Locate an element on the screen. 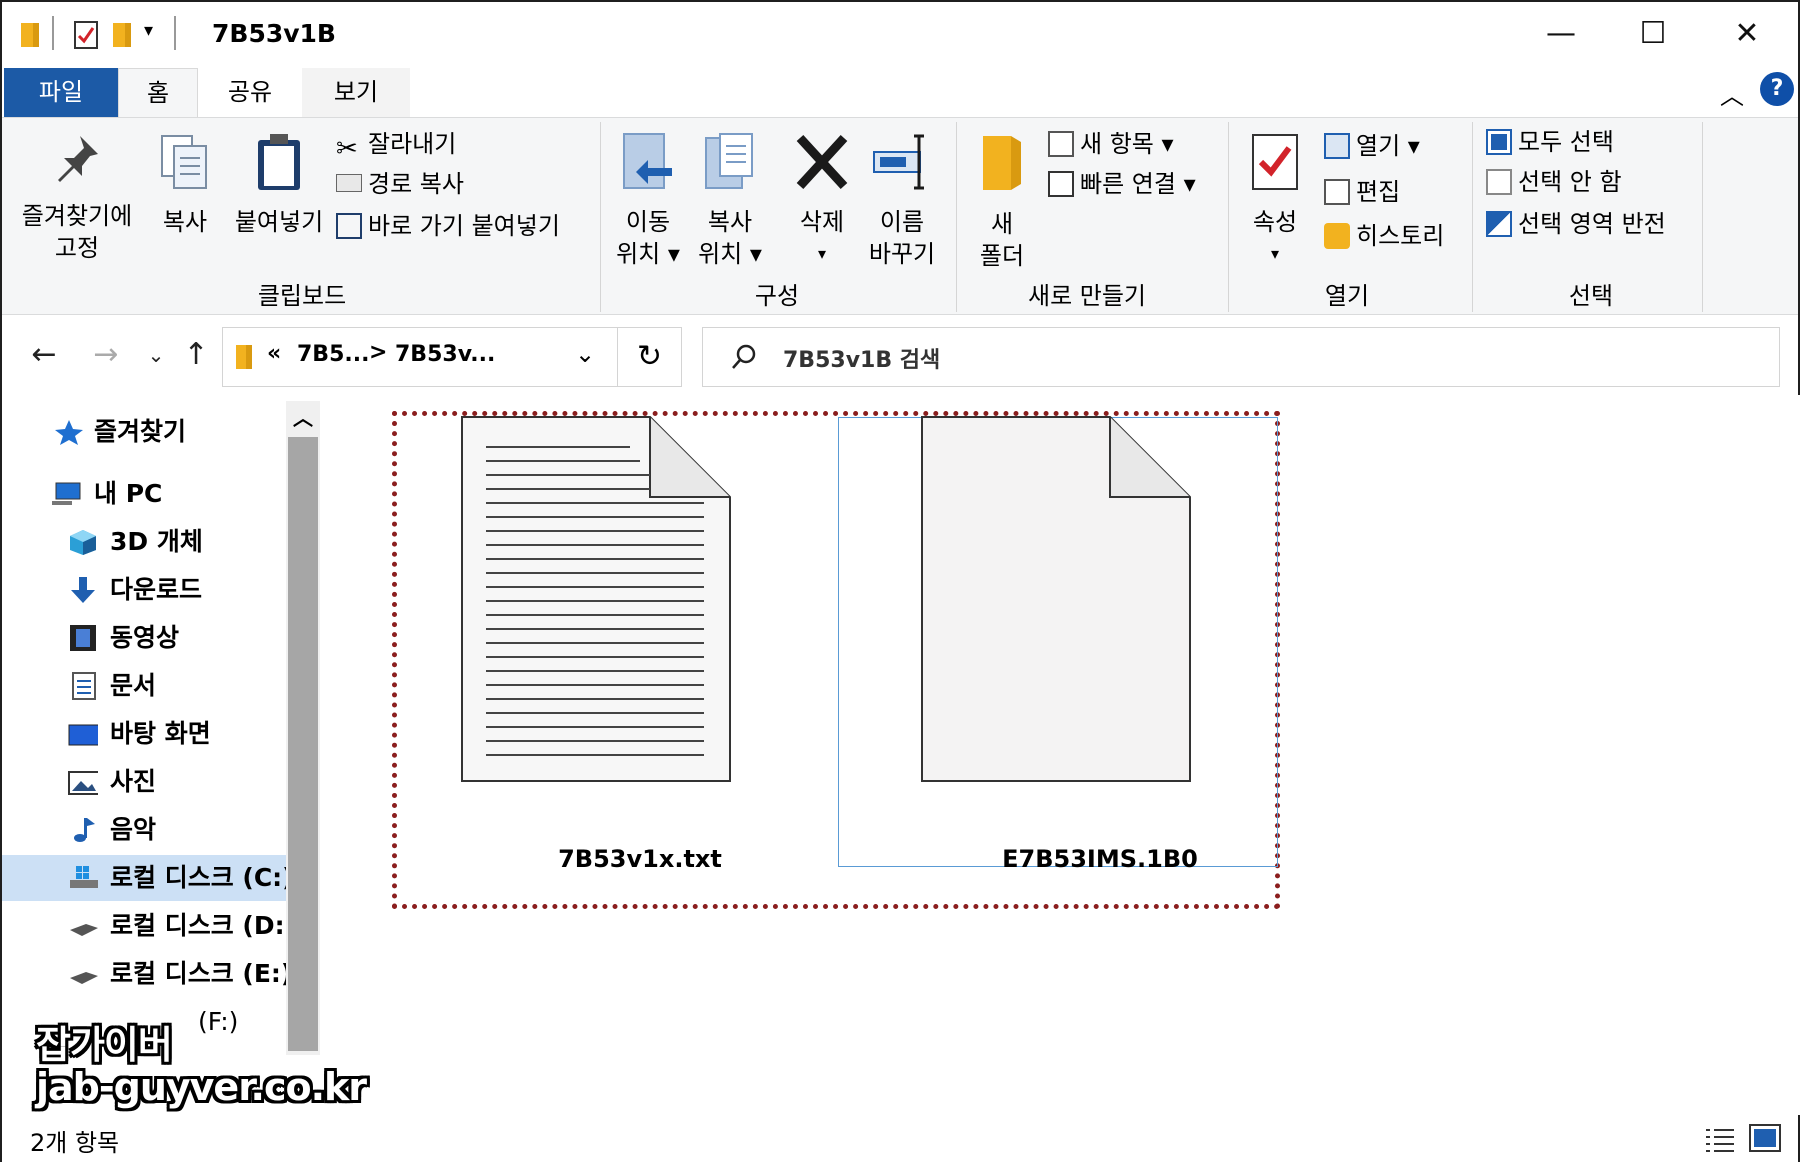 The width and height of the screenshot is (1800, 1164). nav-scrollbar: ︿ is located at coordinates (303, 728).